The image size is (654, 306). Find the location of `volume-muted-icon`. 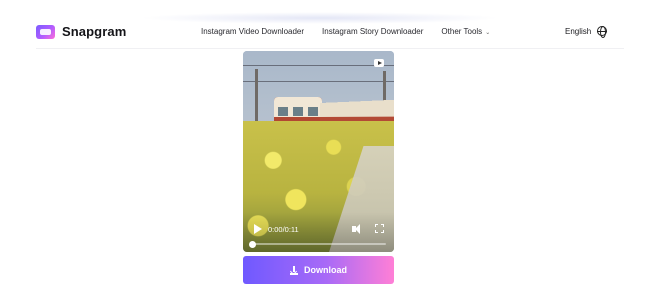

volume-muted-icon is located at coordinates (358, 229).